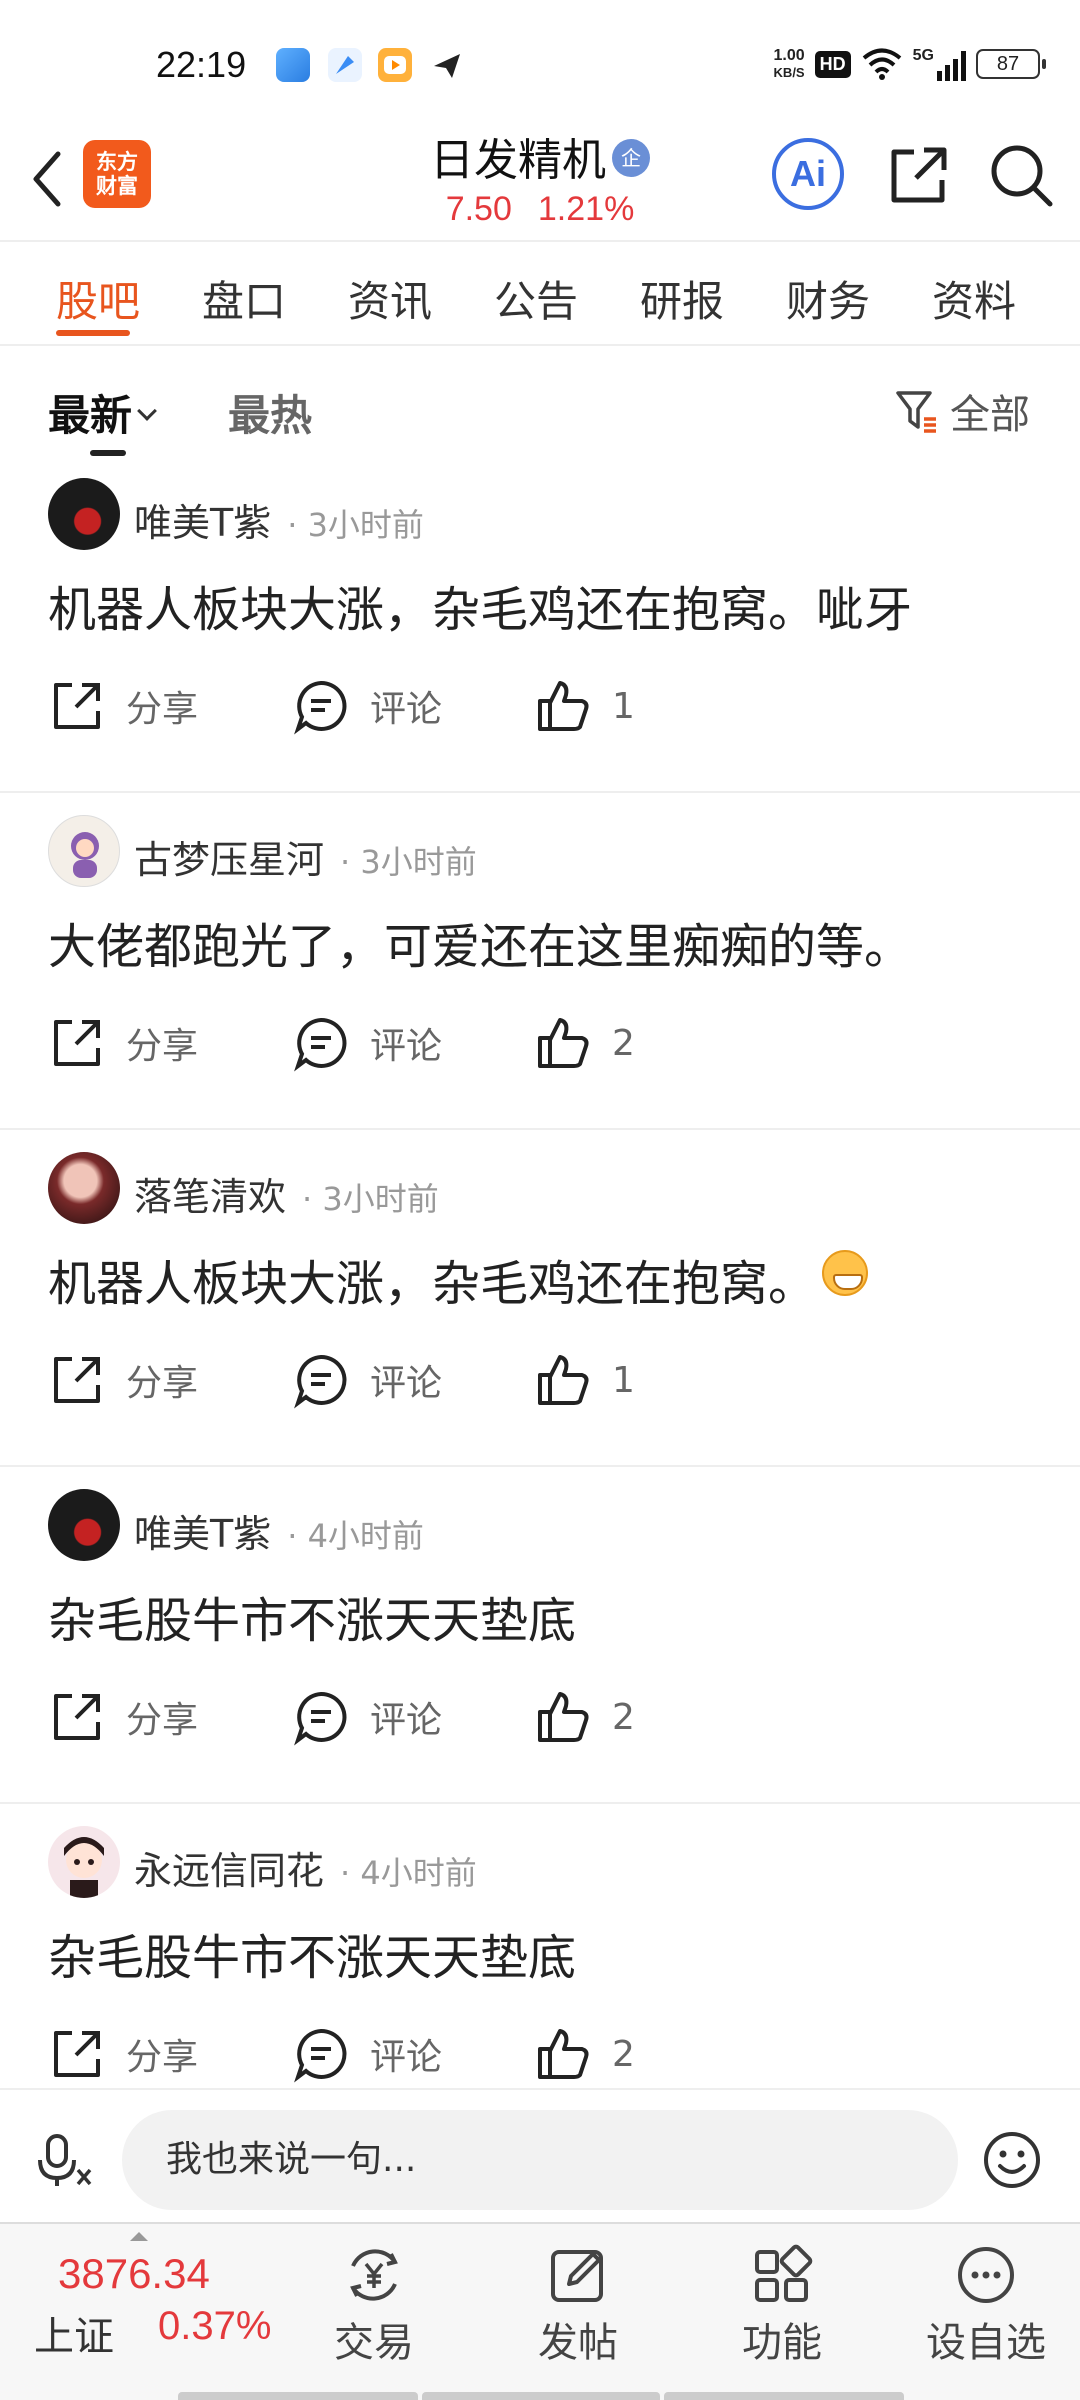 The width and height of the screenshot is (1080, 2400). I want to click on username: 古梦压星河, so click(229, 860).